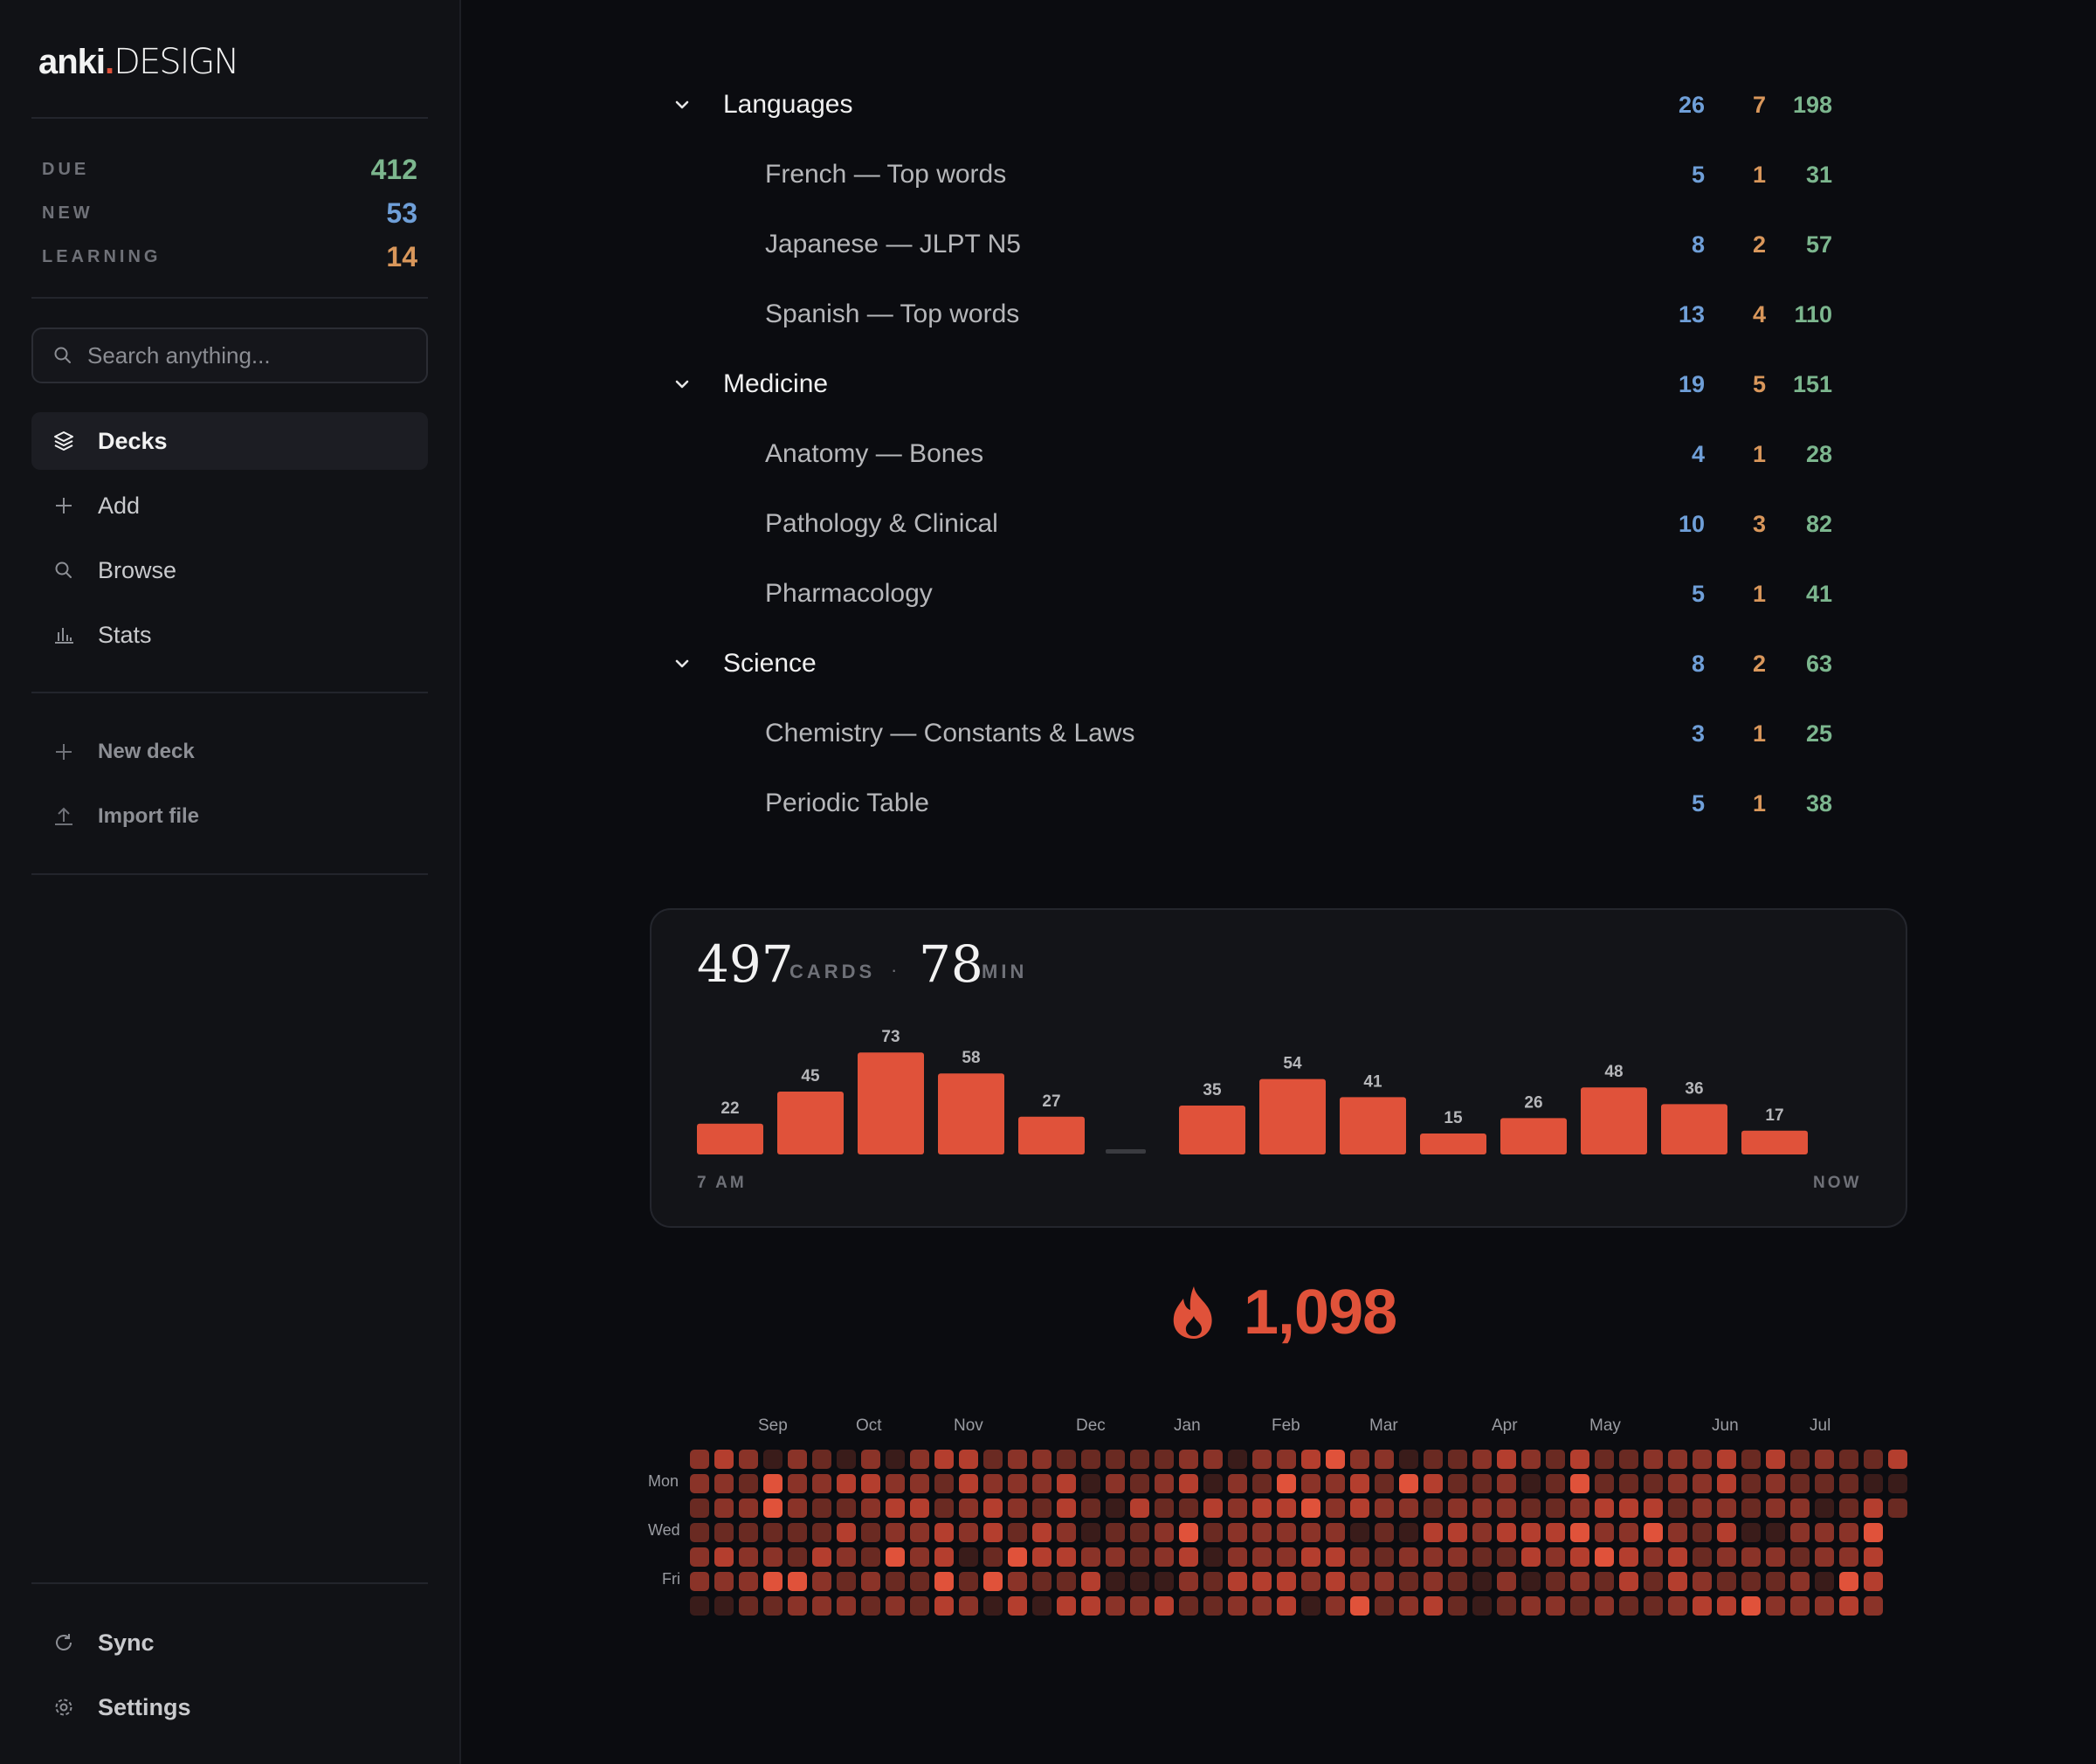 This screenshot has height=1764, width=2096. Describe the element at coordinates (126, 1643) in the screenshot. I see `sync-label: Sync` at that location.